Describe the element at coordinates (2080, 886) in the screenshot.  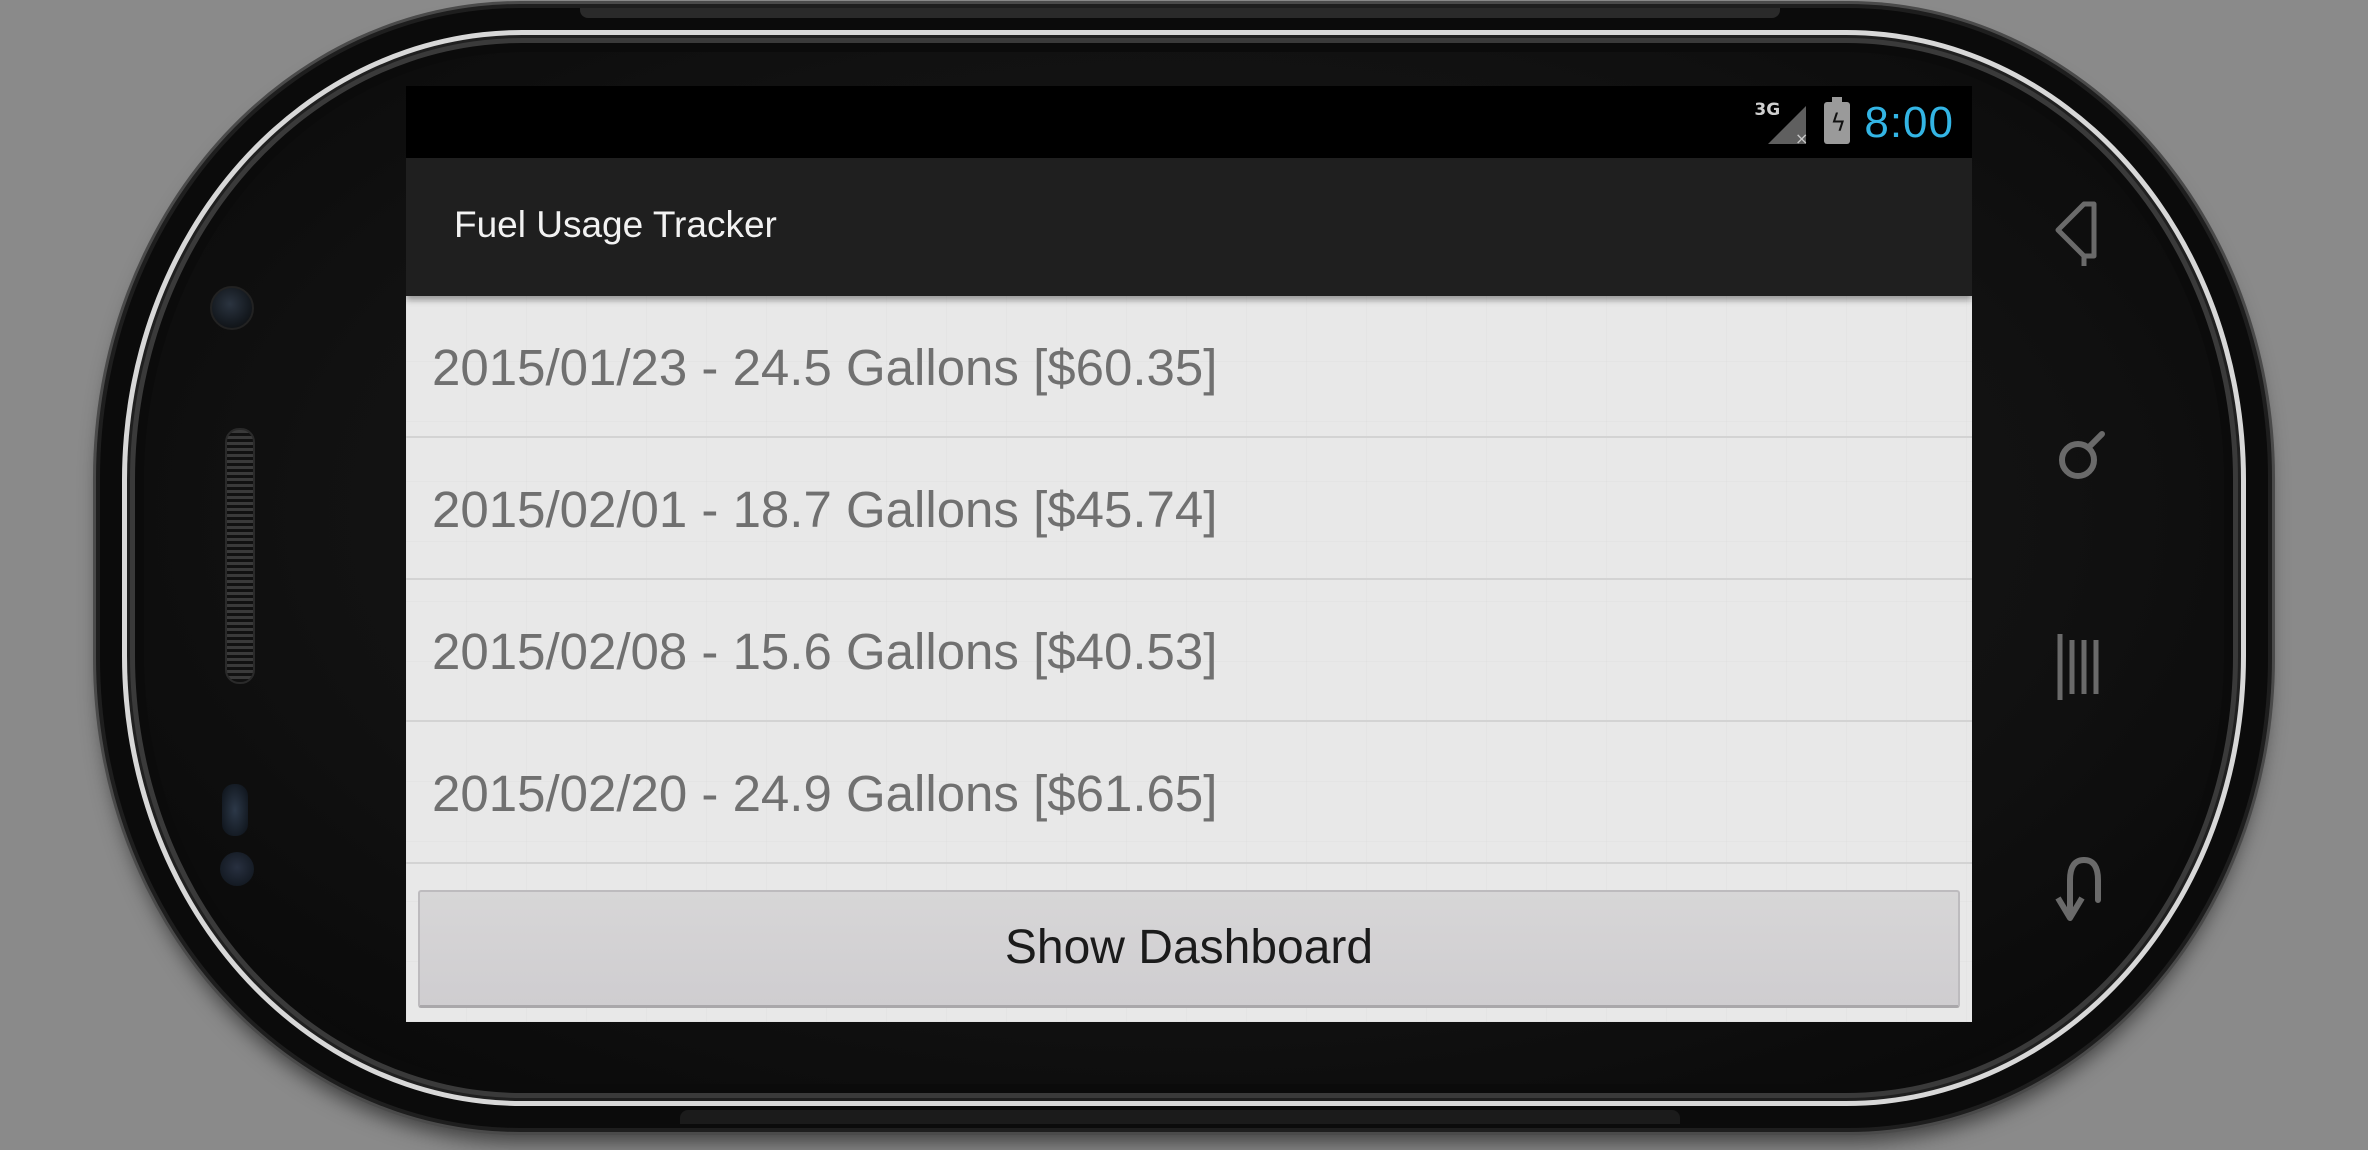
I see `back-icon` at that location.